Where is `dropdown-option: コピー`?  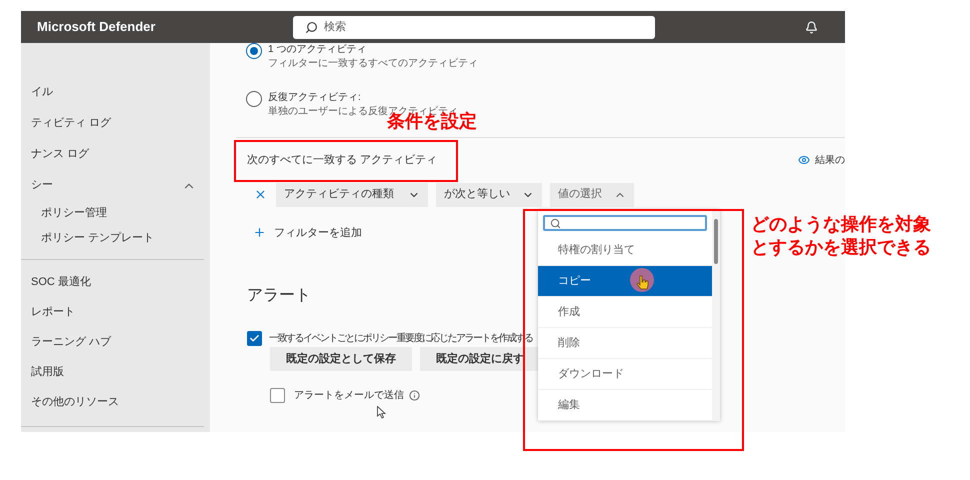
dropdown-option: コピー is located at coordinates (625, 281).